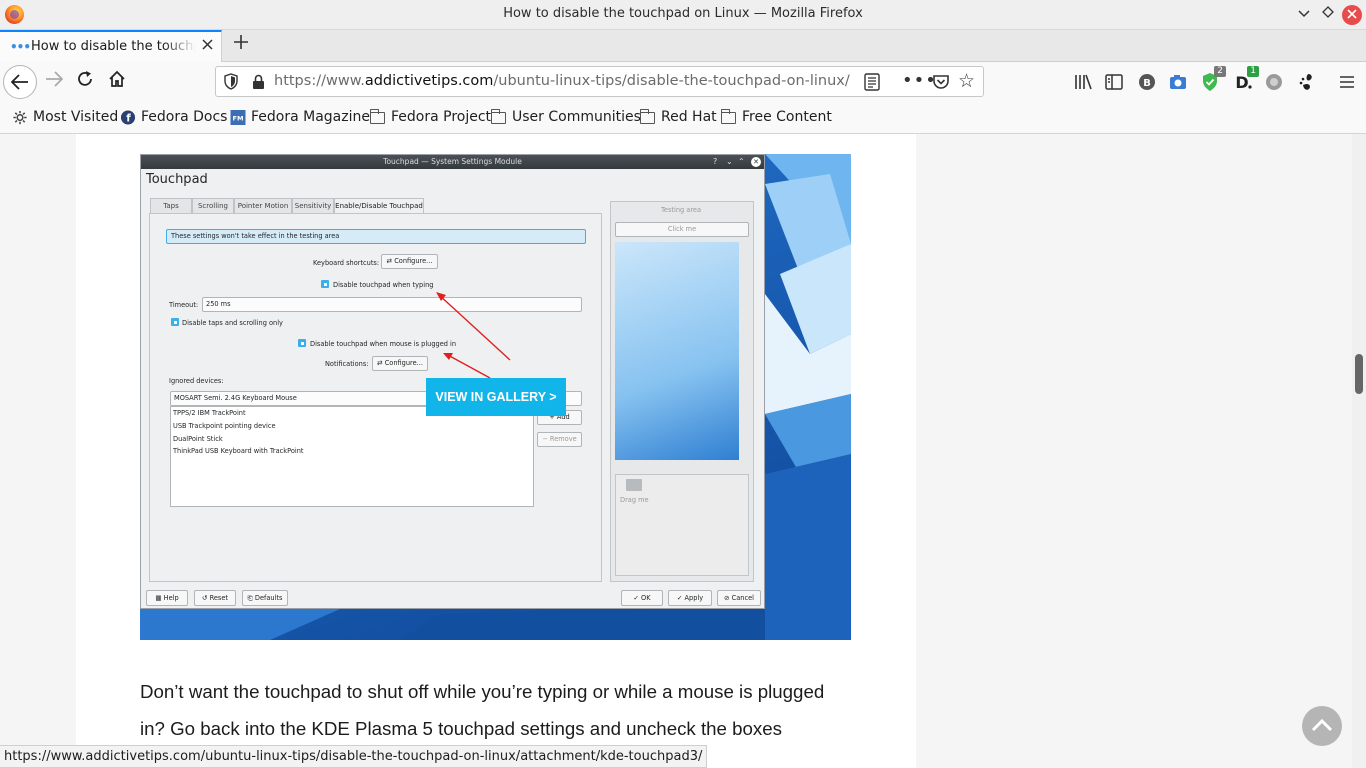 The width and height of the screenshot is (1366, 768). What do you see at coordinates (65, 117) in the screenshot?
I see `bookmark-most-visited: Most Visited` at bounding box center [65, 117].